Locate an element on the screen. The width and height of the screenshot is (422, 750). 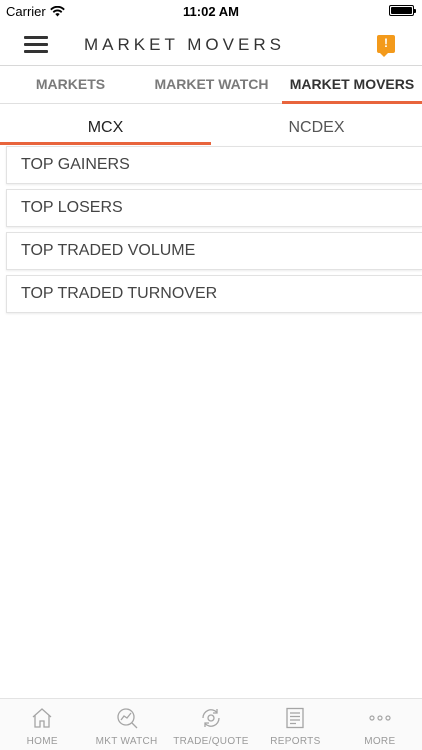
battery-icon is located at coordinates (402, 10).